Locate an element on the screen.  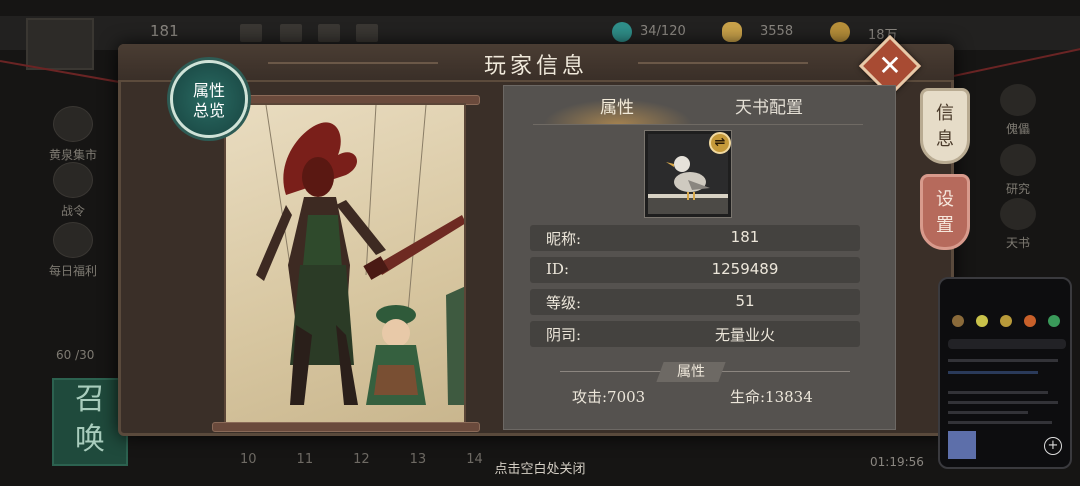
stamina-counter: 60 /30 is located at coordinates (75, 355).